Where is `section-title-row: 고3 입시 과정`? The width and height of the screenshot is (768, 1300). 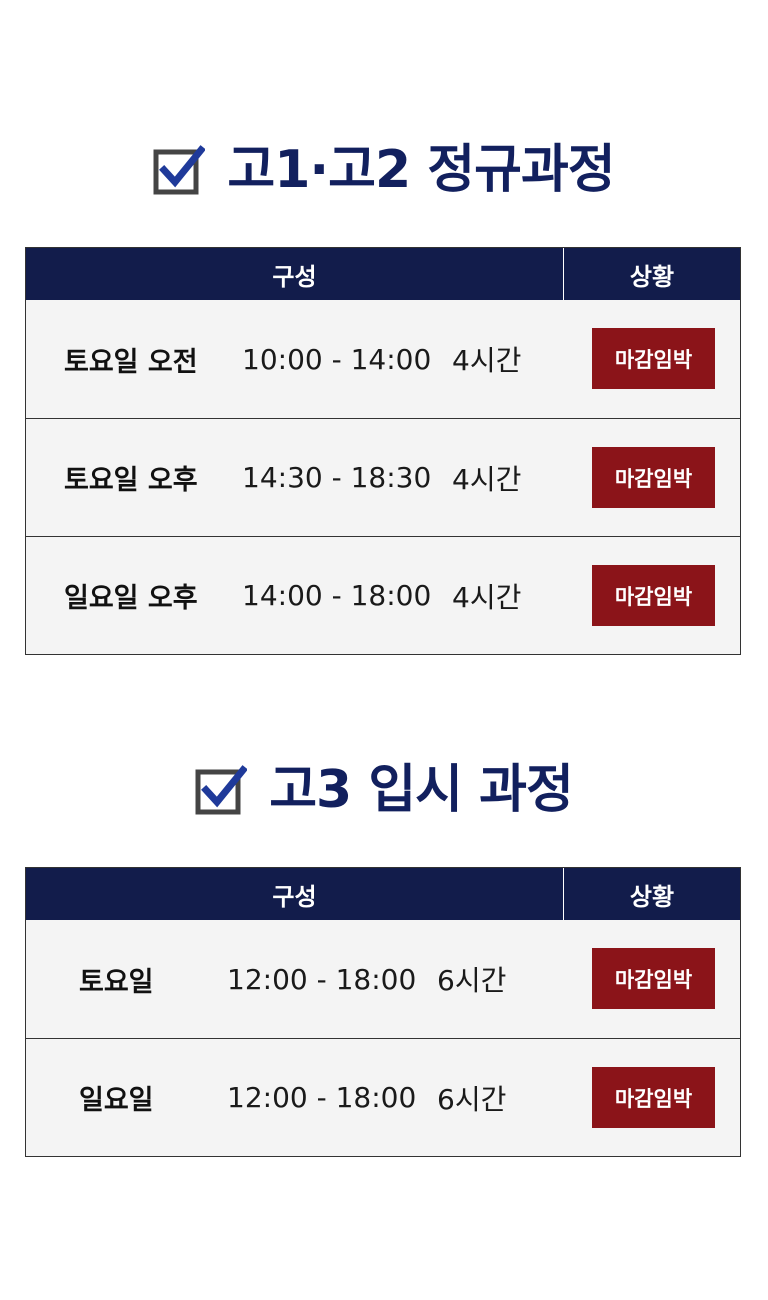 section-title-row: 고3 입시 과정 is located at coordinates (384, 790).